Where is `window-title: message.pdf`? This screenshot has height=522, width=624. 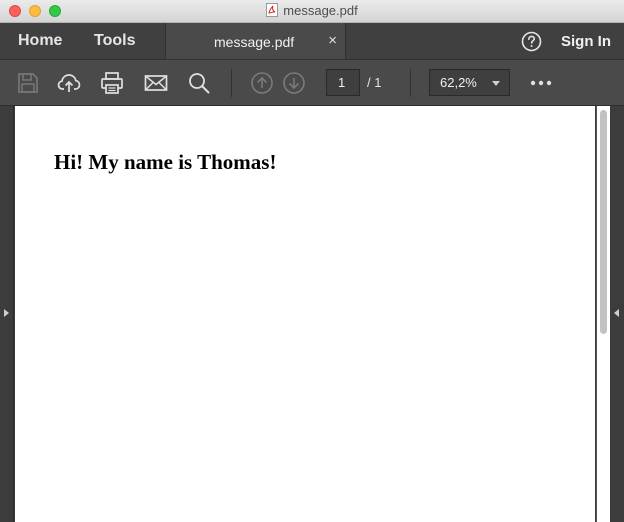
window-title: message.pdf is located at coordinates (312, 10).